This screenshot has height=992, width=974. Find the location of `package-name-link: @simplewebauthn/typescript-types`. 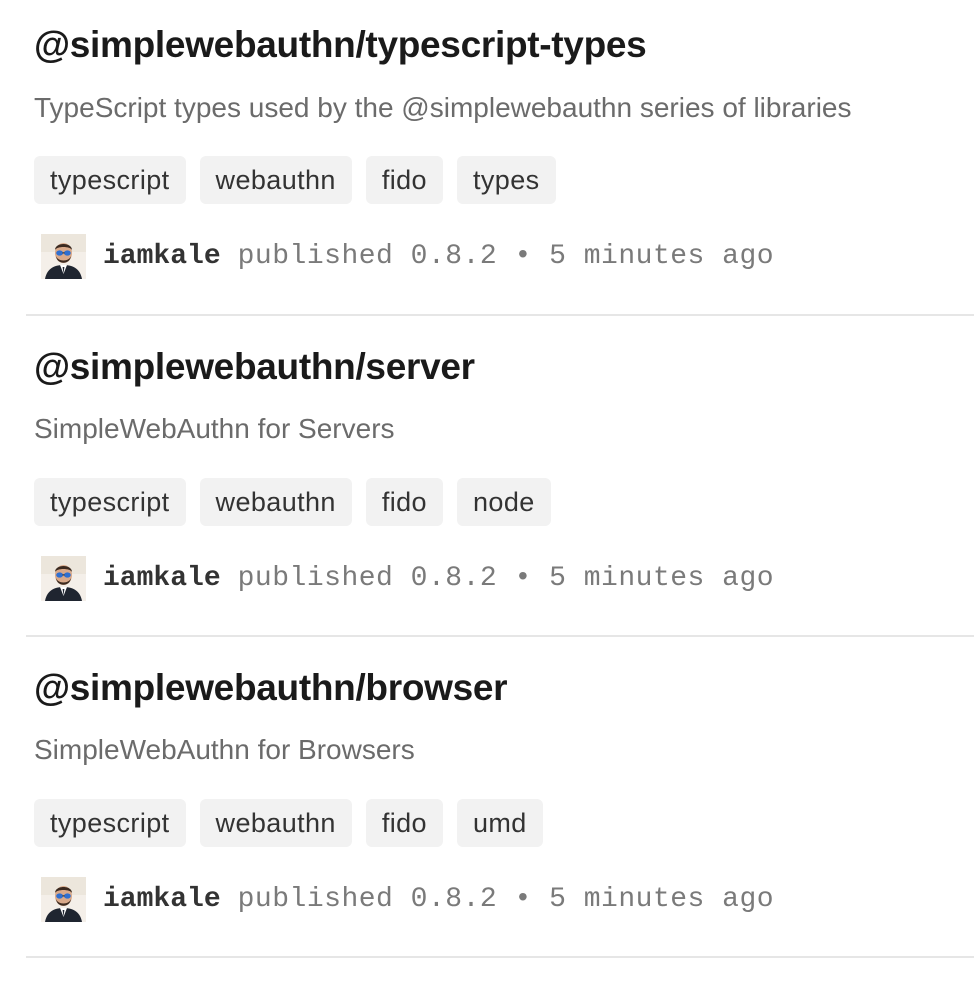

package-name-link: @simplewebauthn/typescript-types is located at coordinates (340, 45).